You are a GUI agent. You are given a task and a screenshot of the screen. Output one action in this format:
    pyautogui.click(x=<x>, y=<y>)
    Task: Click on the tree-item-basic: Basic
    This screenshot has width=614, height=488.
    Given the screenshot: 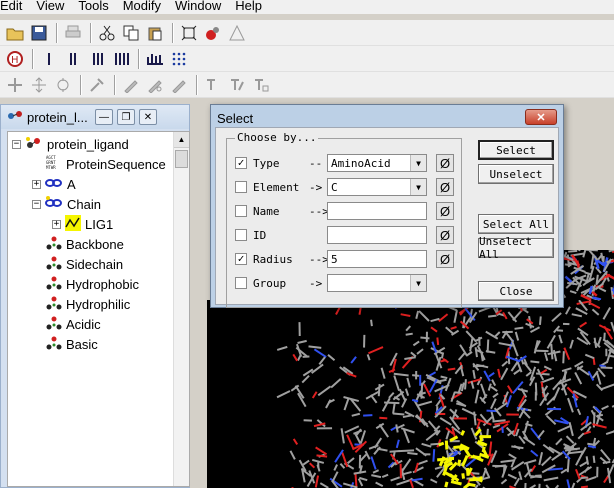 What is the action you would take?
    pyautogui.click(x=72, y=344)
    